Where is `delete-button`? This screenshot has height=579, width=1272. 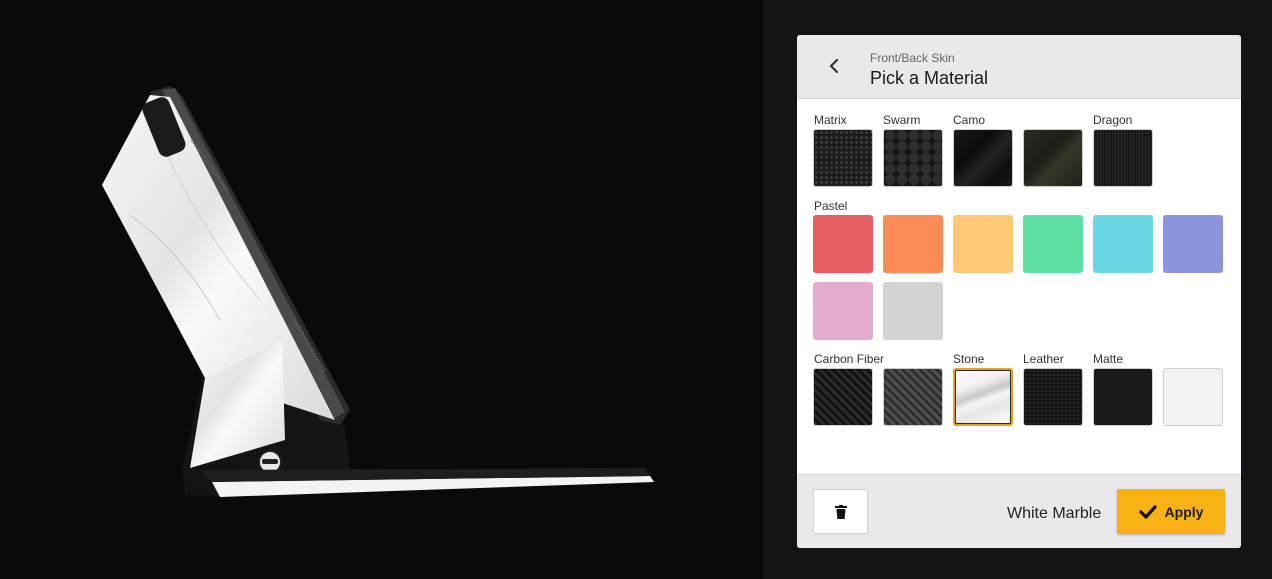
delete-button is located at coordinates (840, 511).